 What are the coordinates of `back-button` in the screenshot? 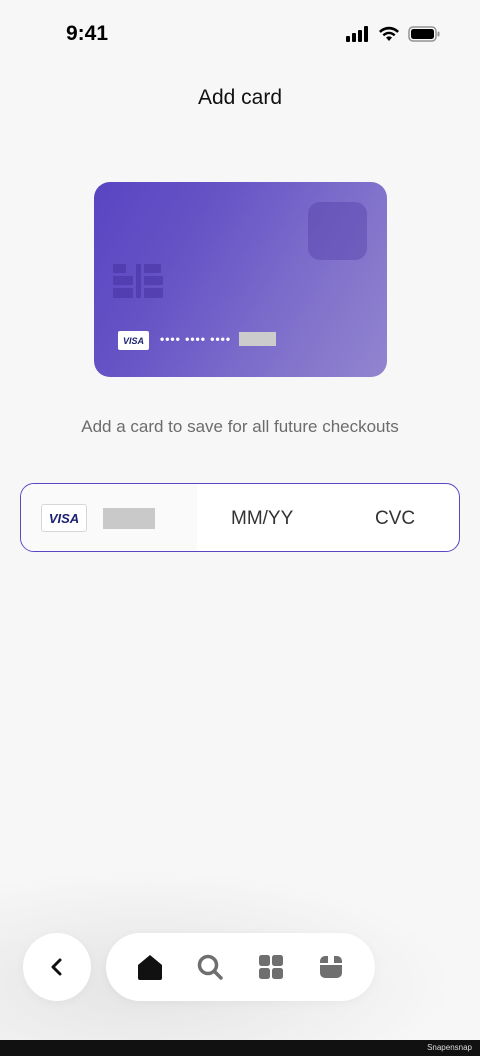 It's located at (57, 967).